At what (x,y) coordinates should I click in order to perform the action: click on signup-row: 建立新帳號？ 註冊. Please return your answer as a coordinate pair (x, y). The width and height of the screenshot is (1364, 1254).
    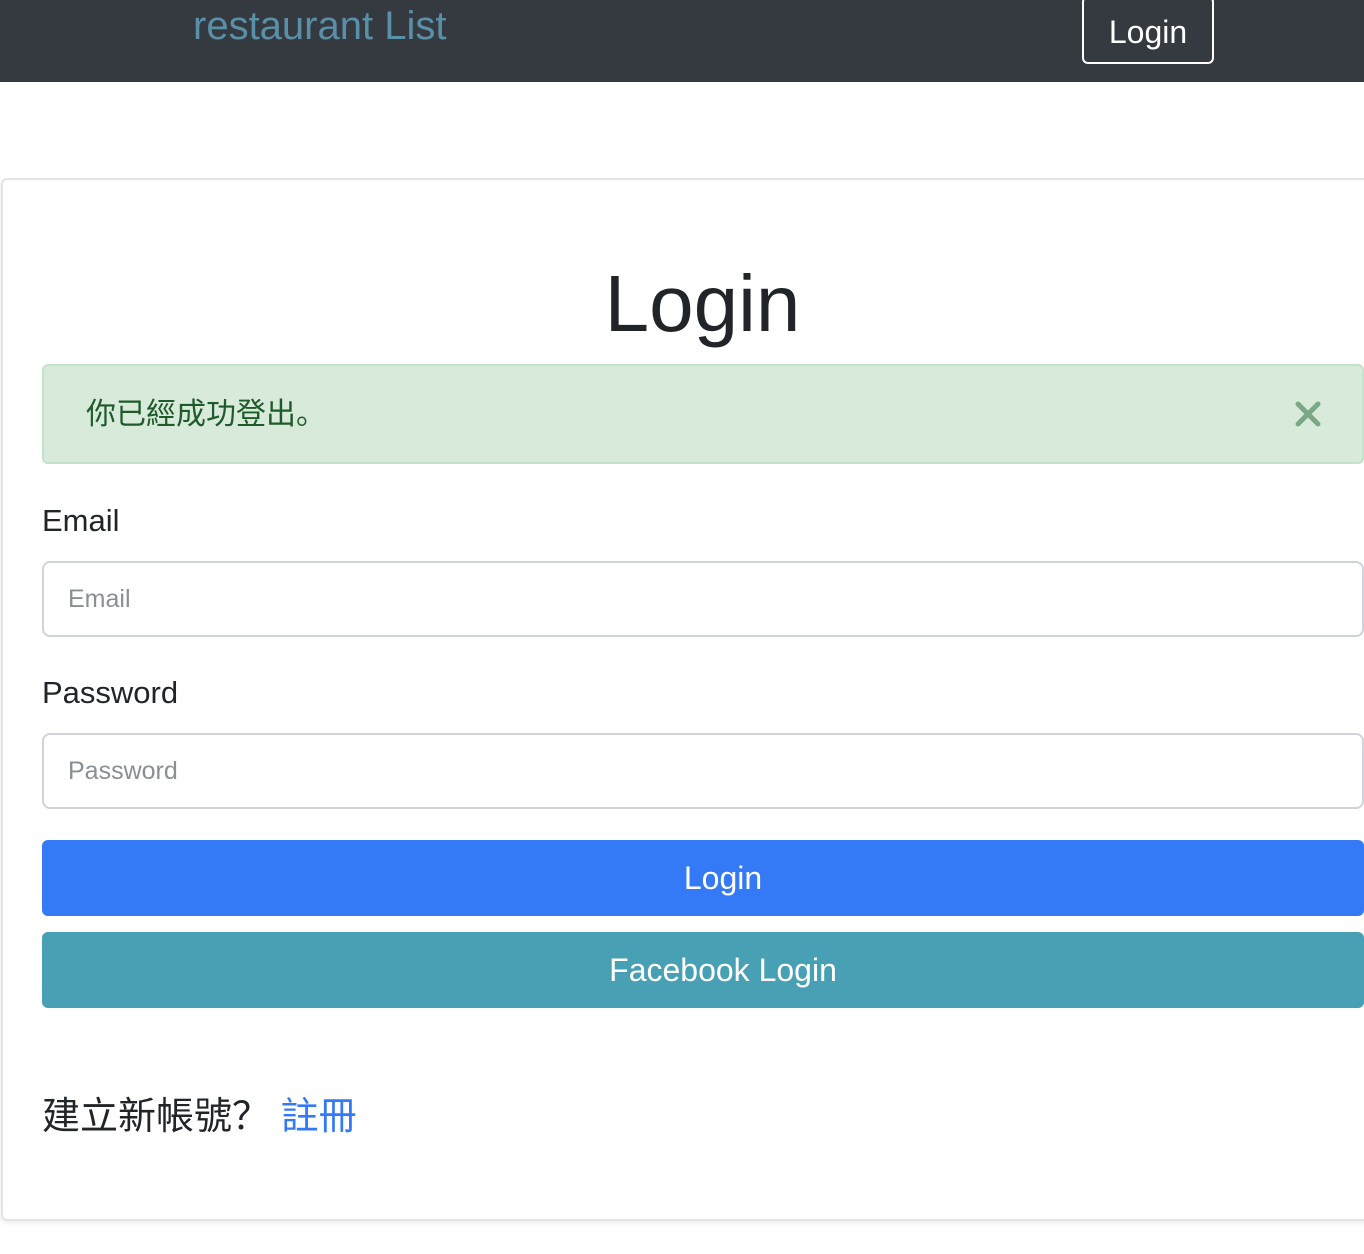
    Looking at the image, I should click on (199, 1117).